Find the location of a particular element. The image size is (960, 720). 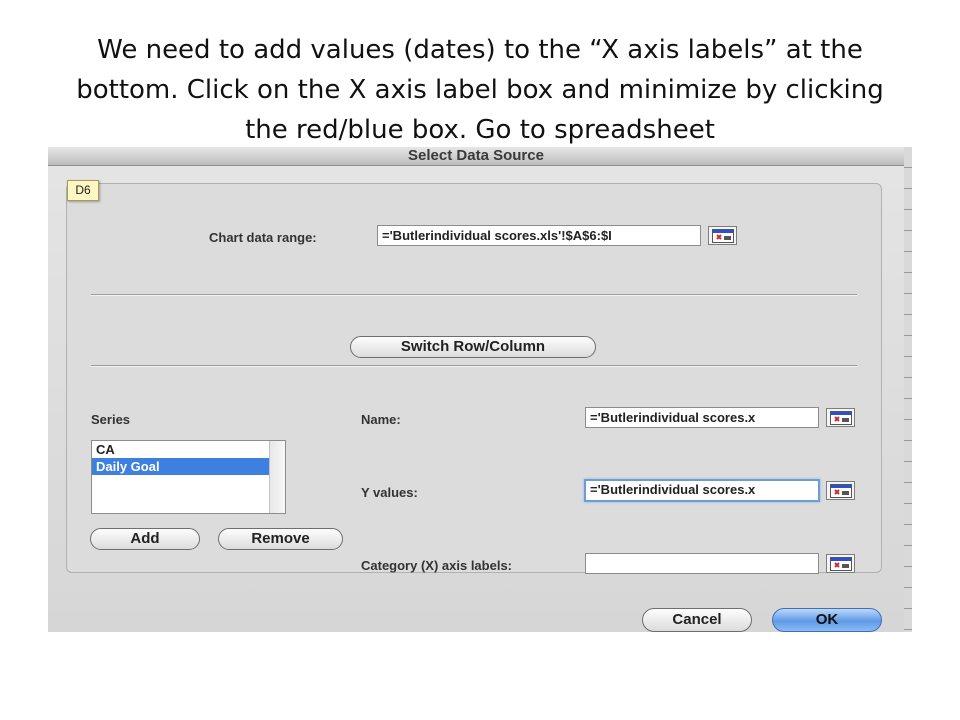

divider-bottom is located at coordinates (474, 366).